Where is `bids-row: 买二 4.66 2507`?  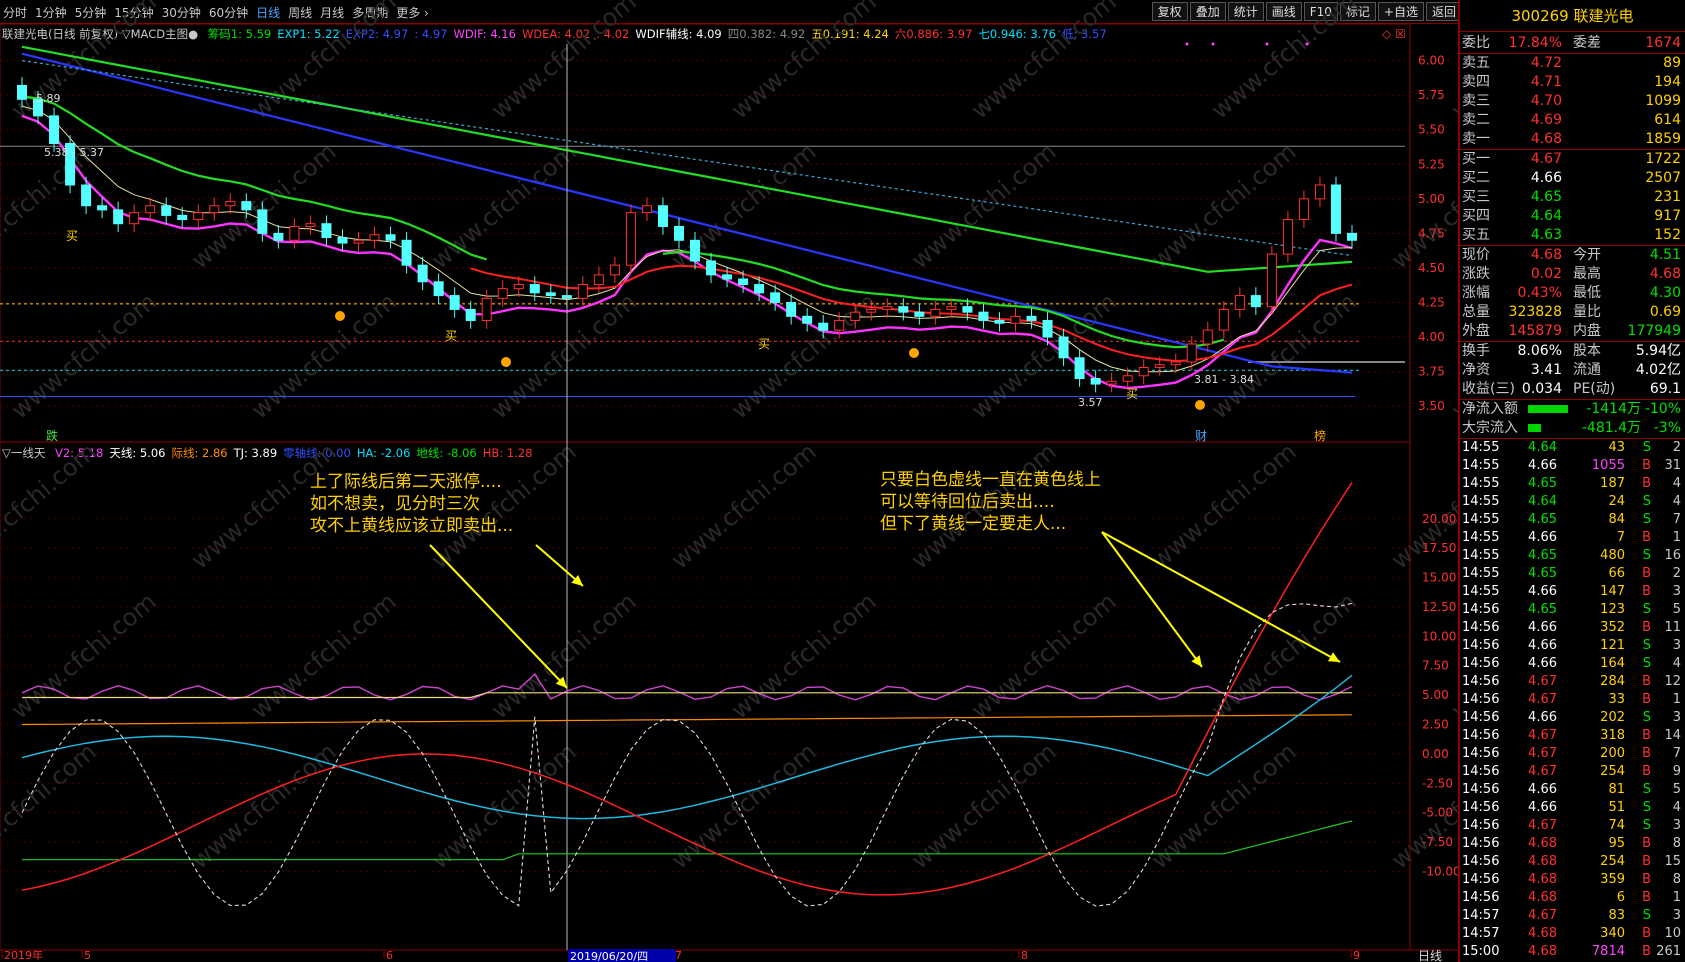
bids-row: 买二 4.66 2507 is located at coordinates (1572, 178).